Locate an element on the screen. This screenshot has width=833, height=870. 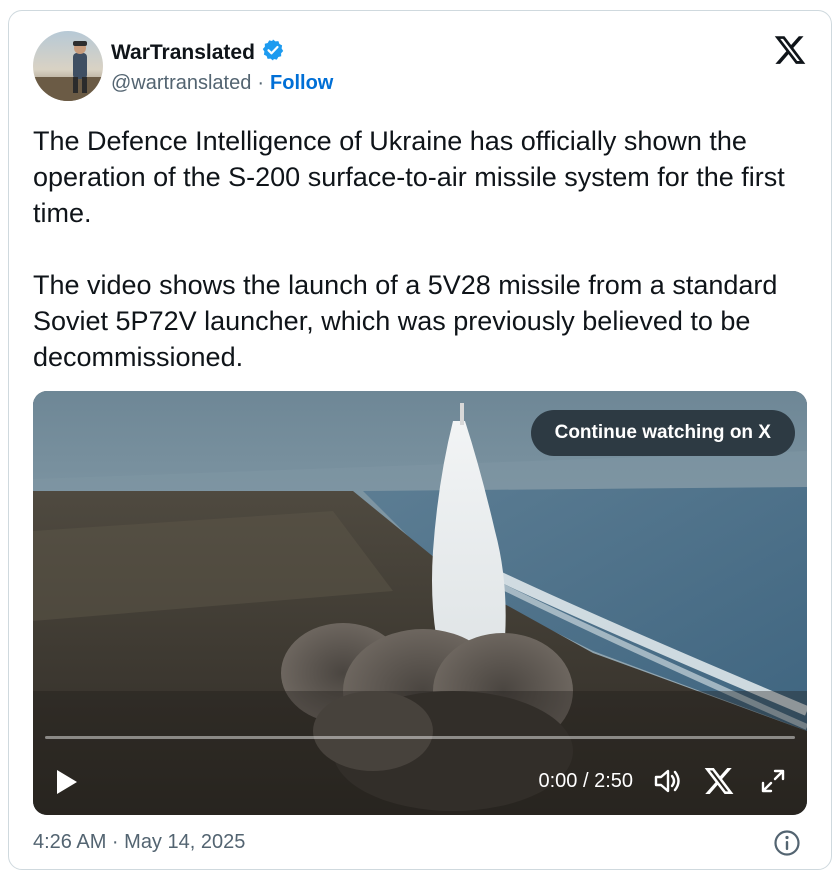
verified-badge-icon is located at coordinates (273, 52).